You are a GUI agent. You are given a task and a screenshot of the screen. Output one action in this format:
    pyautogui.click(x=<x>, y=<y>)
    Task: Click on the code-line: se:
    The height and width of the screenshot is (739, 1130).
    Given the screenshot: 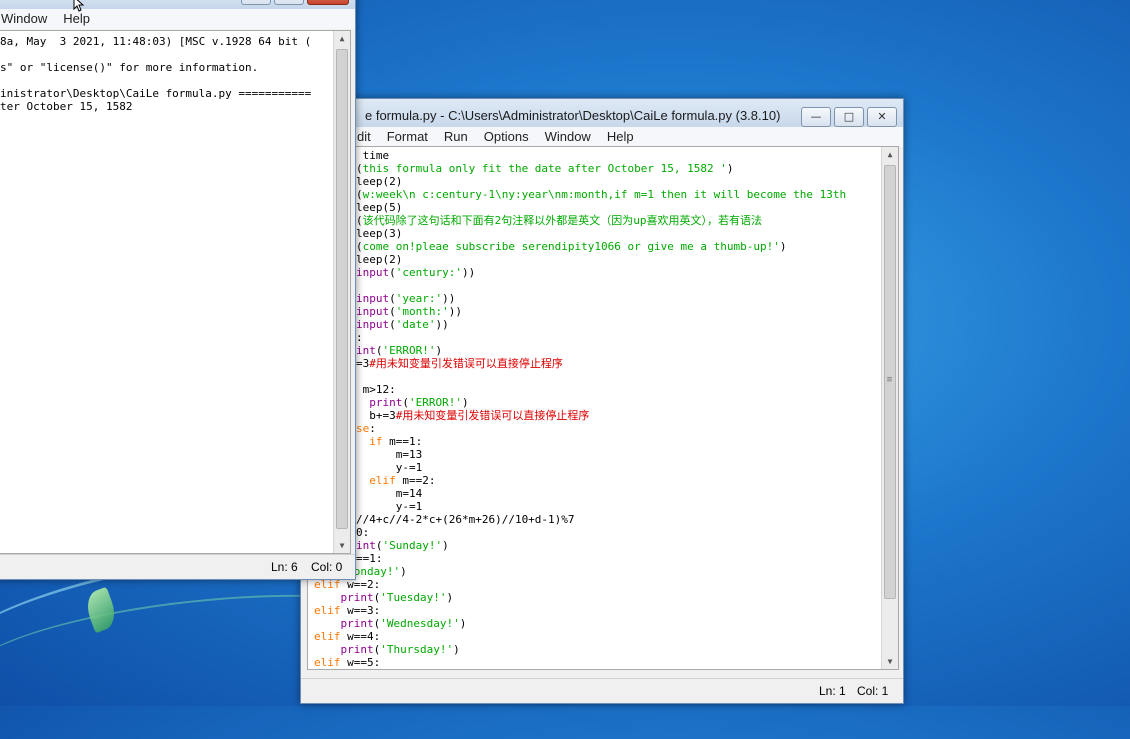 What is the action you would take?
    pyautogui.click(x=366, y=428)
    